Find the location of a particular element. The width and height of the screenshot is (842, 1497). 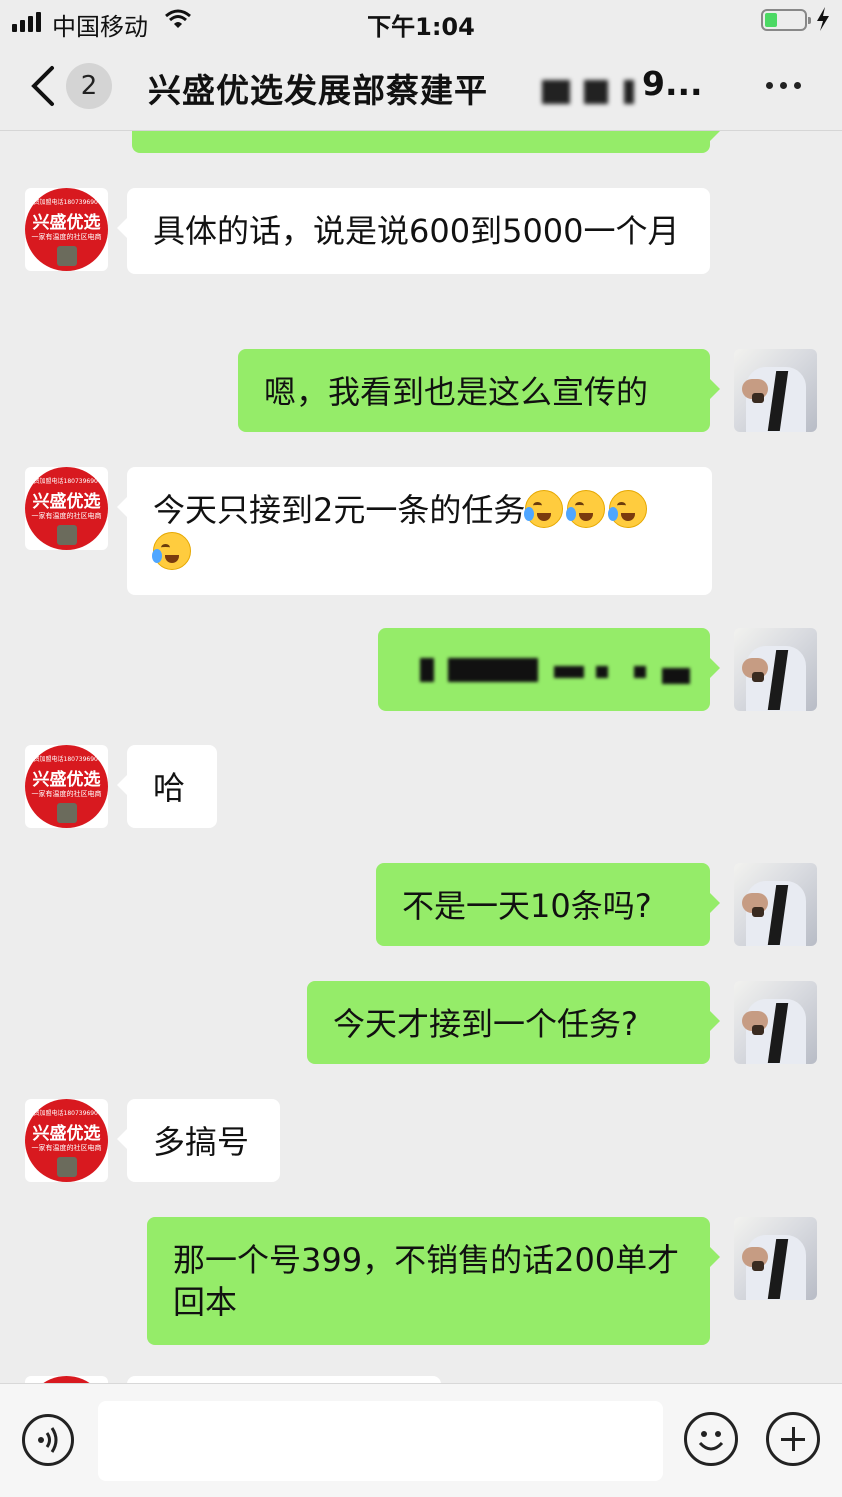

message-bubble-incoming: 哈 is located at coordinates (167, 786).